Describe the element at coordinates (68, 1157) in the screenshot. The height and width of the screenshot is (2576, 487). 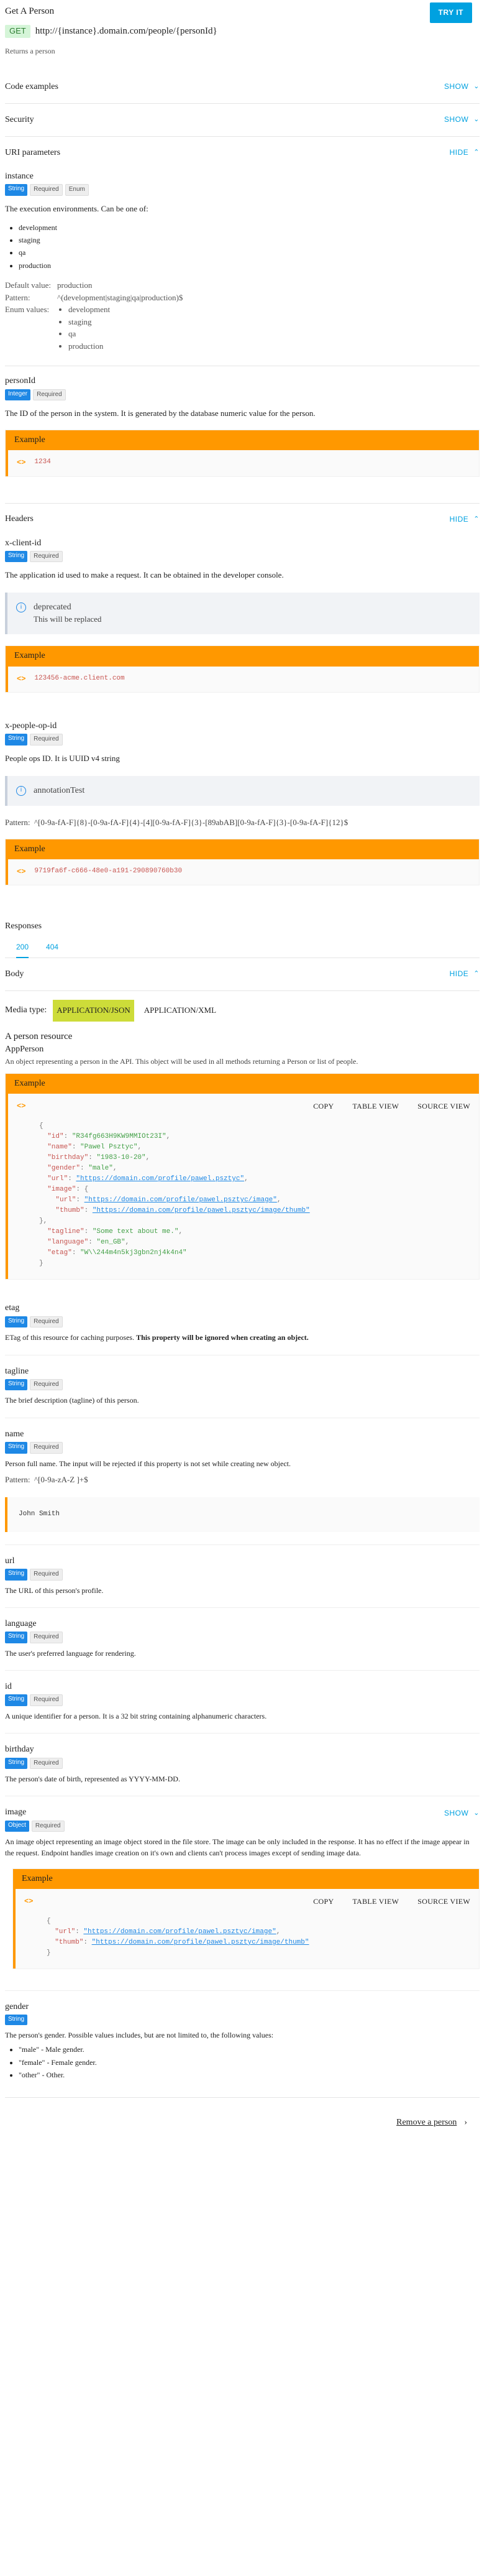
I see `json-key: "birthday"` at that location.